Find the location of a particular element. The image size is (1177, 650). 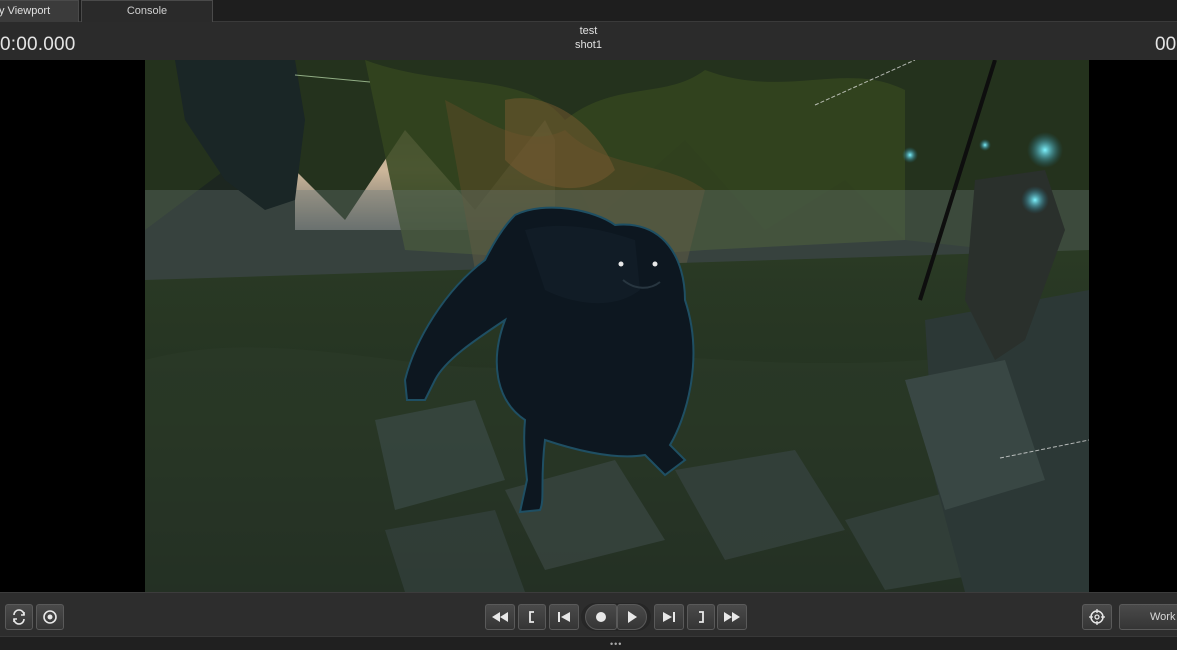

fast-forward-button is located at coordinates (732, 617).